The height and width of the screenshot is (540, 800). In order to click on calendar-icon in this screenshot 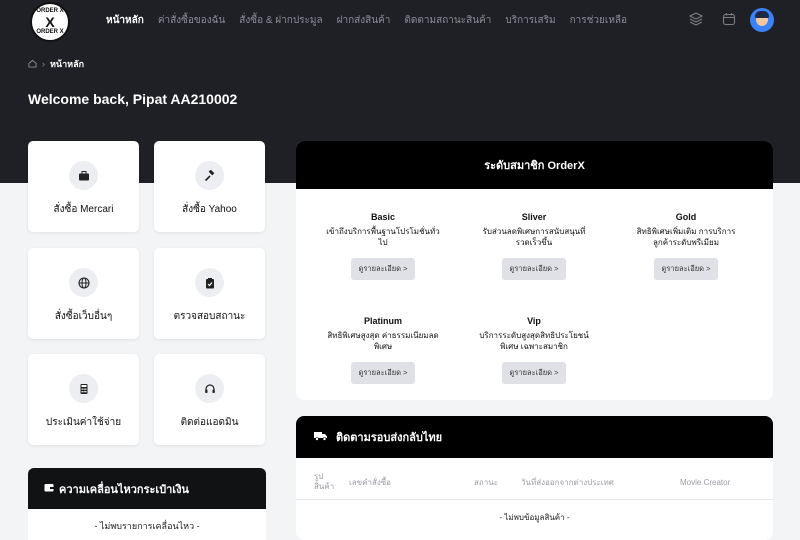, I will do `click(729, 19)`.